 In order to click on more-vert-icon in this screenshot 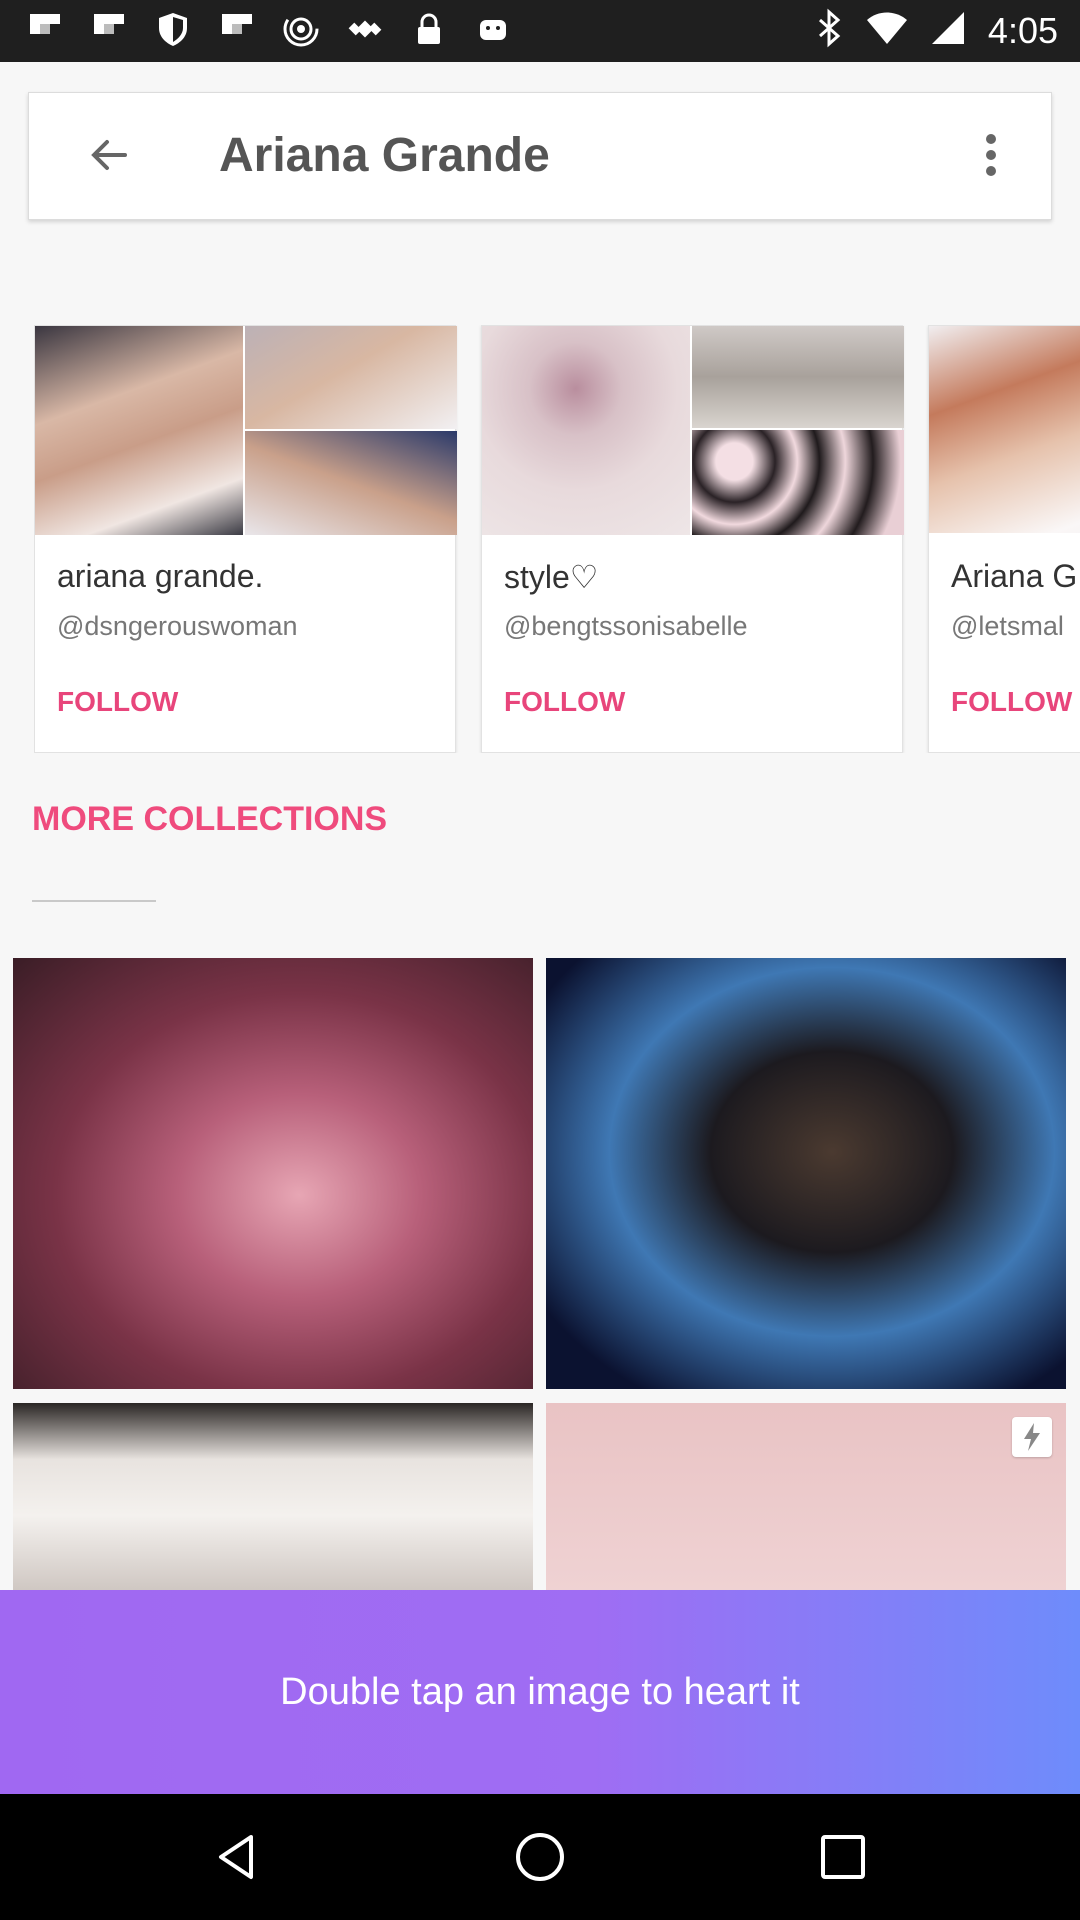, I will do `click(991, 155)`.